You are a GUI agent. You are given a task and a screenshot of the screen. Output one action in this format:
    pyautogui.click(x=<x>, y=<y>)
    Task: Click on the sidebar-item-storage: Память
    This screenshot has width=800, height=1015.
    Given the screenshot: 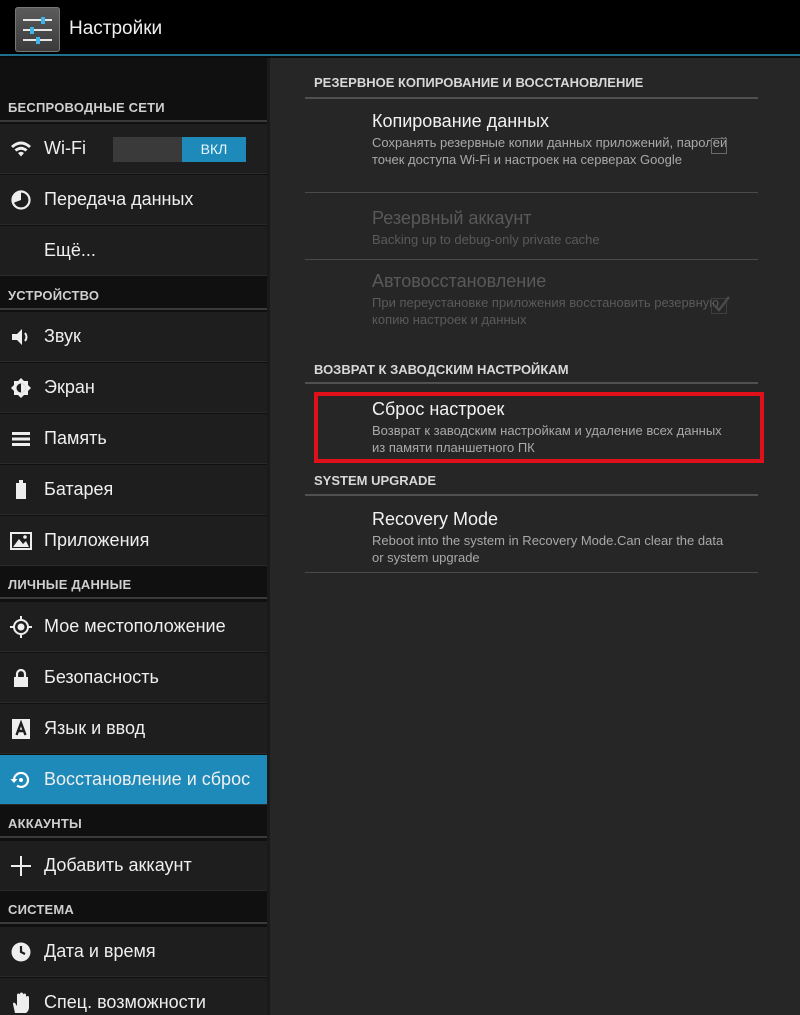 What is the action you would take?
    pyautogui.click(x=133, y=439)
    